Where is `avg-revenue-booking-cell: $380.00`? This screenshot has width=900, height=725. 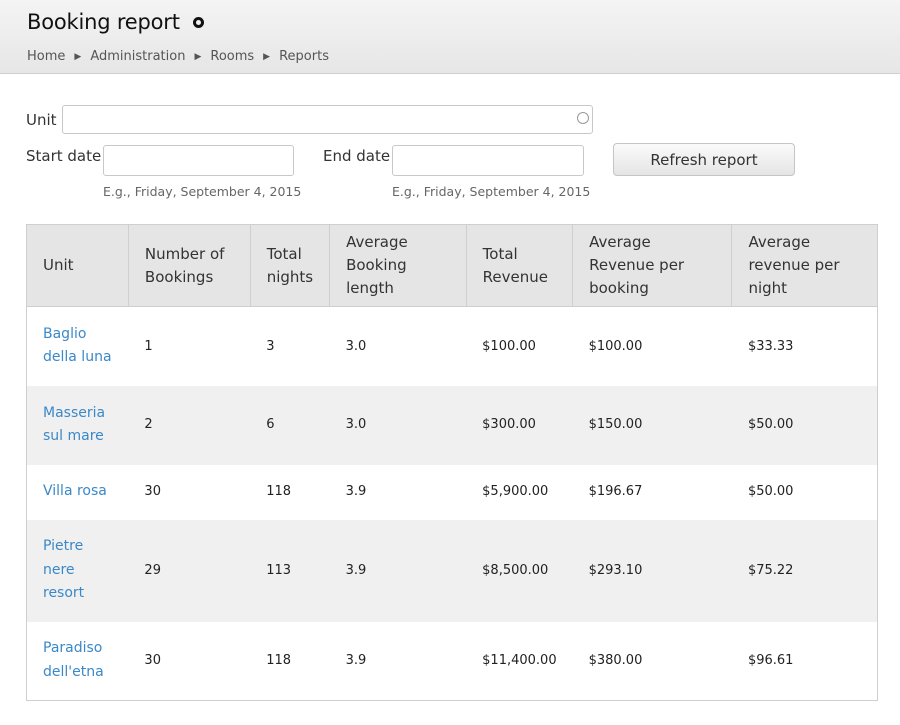
avg-revenue-booking-cell: $380.00 is located at coordinates (652, 661).